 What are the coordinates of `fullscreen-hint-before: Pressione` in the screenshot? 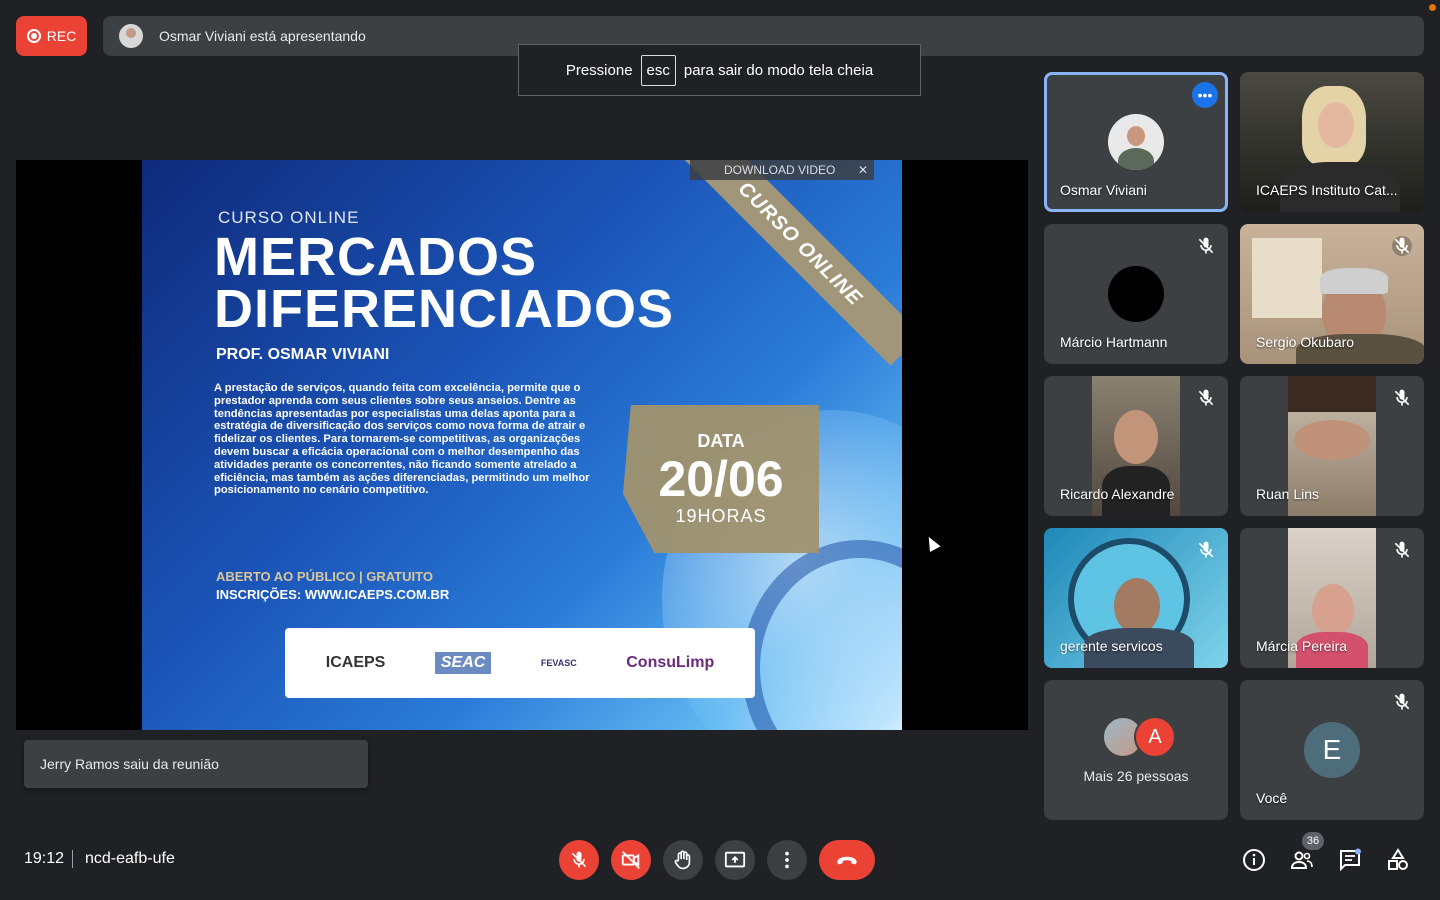 It's located at (599, 70).